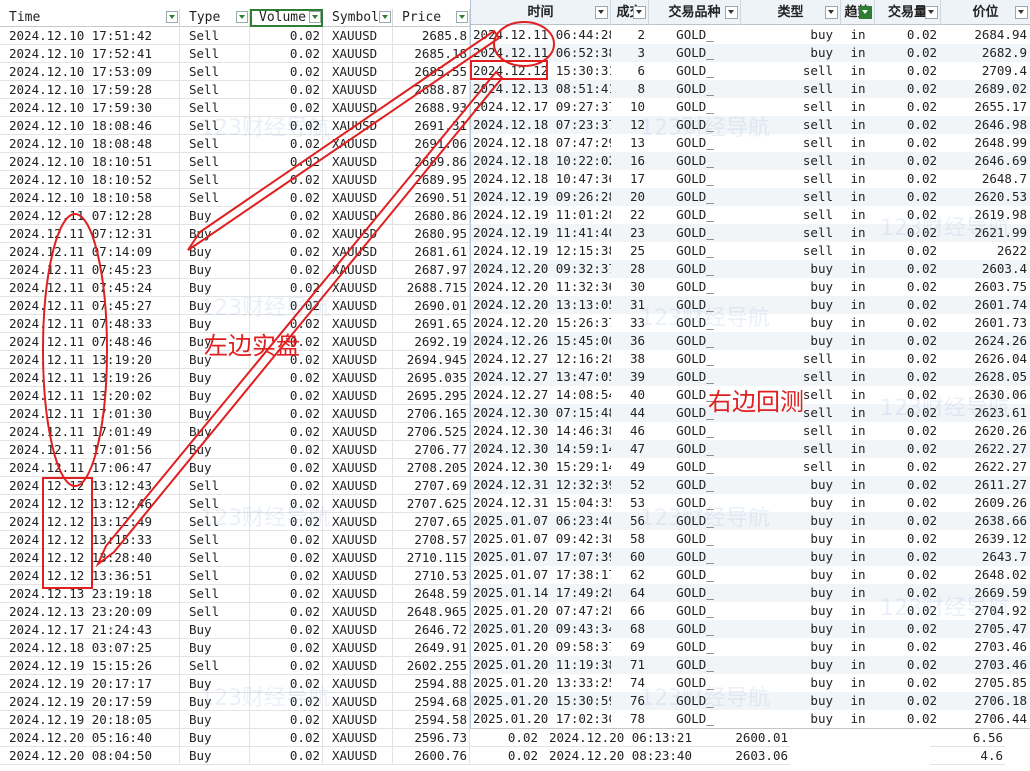 The height and width of the screenshot is (771, 1030). I want to click on left-cell-time: 2024.12.11 17:01:56, so click(90, 450).